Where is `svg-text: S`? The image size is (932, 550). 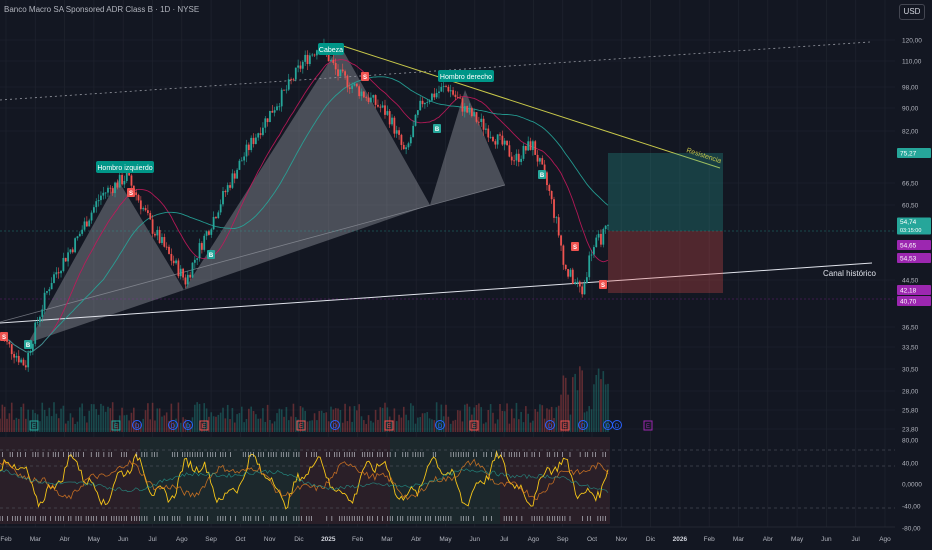
svg-text: S is located at coordinates (603, 286).